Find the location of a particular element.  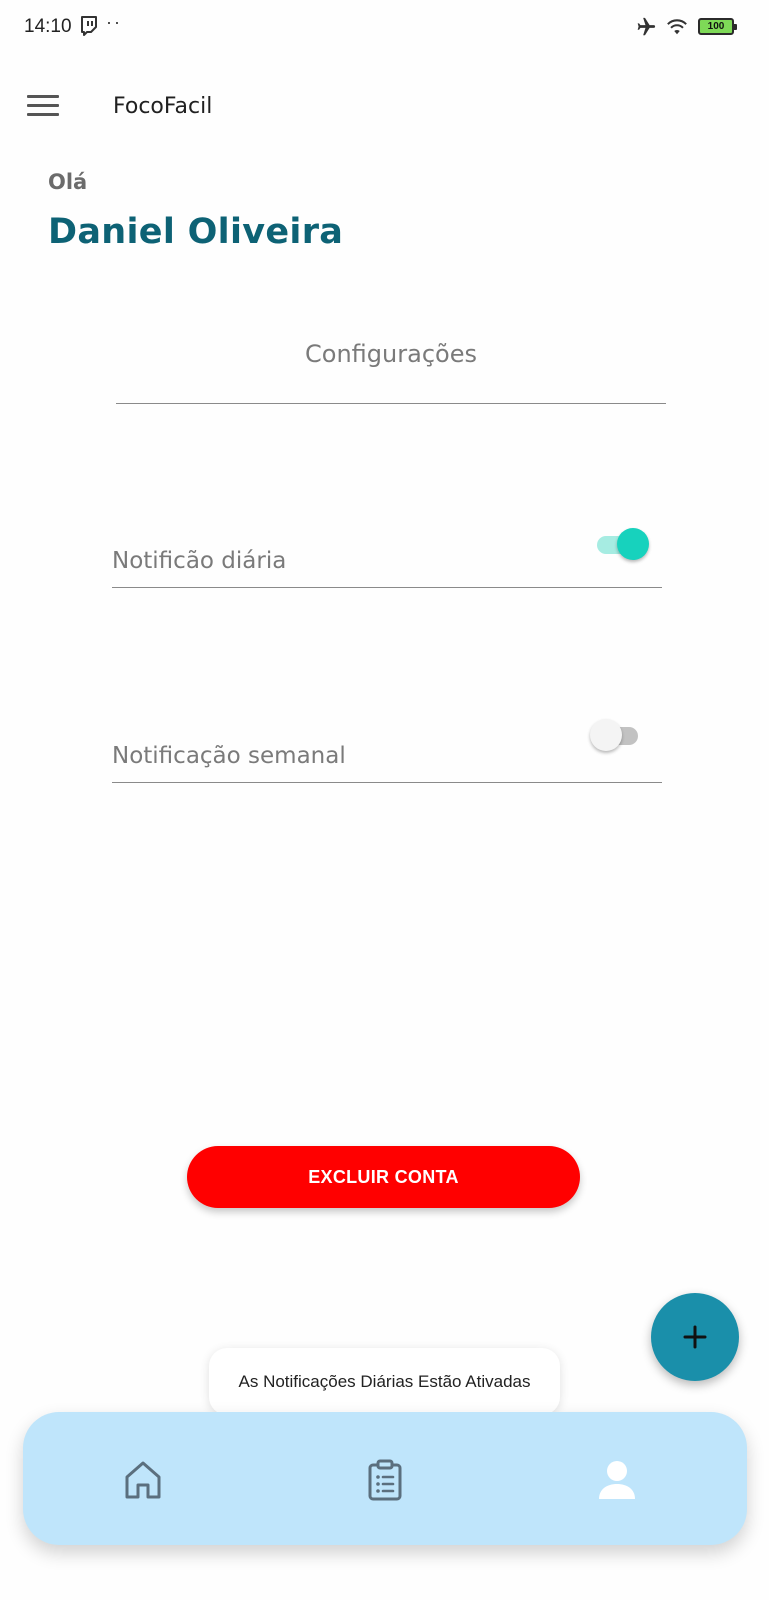

home-icon is located at coordinates (143, 1480).